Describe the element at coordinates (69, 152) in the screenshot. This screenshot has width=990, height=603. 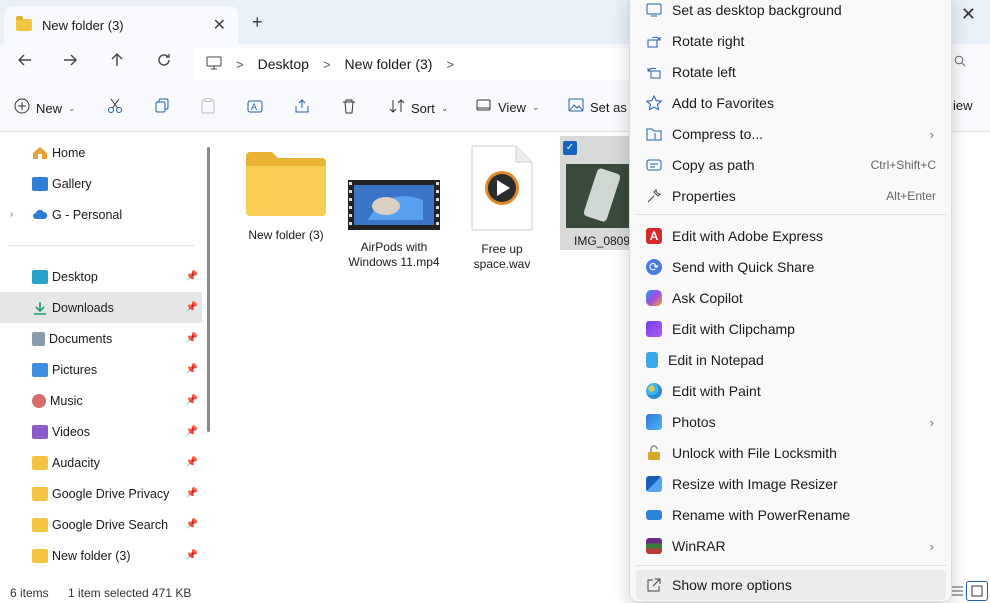
I see `sidebar-item-label: Home` at that location.